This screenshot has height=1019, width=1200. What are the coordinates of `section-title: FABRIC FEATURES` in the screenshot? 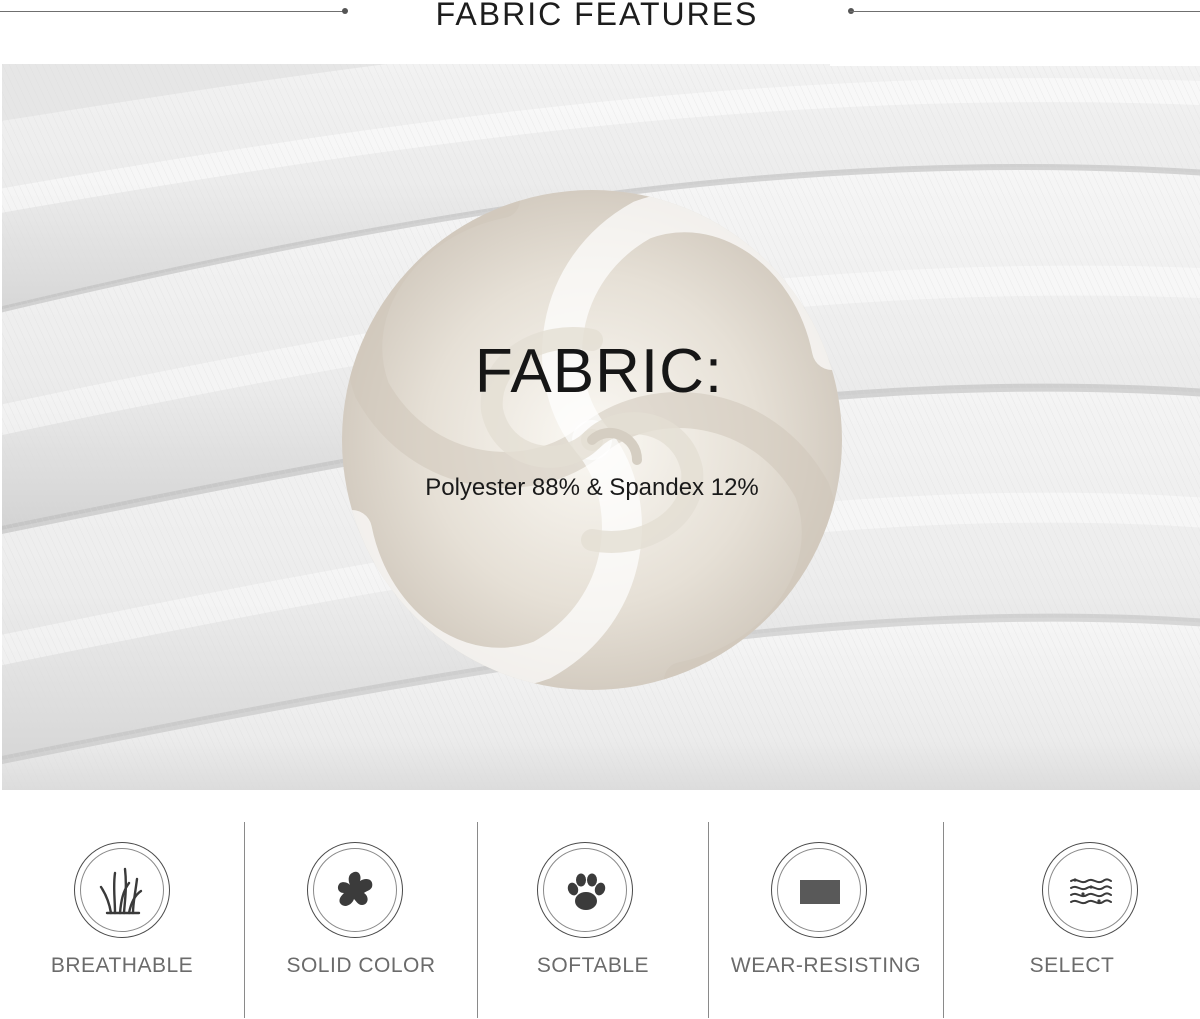 It's located at (597, 16).